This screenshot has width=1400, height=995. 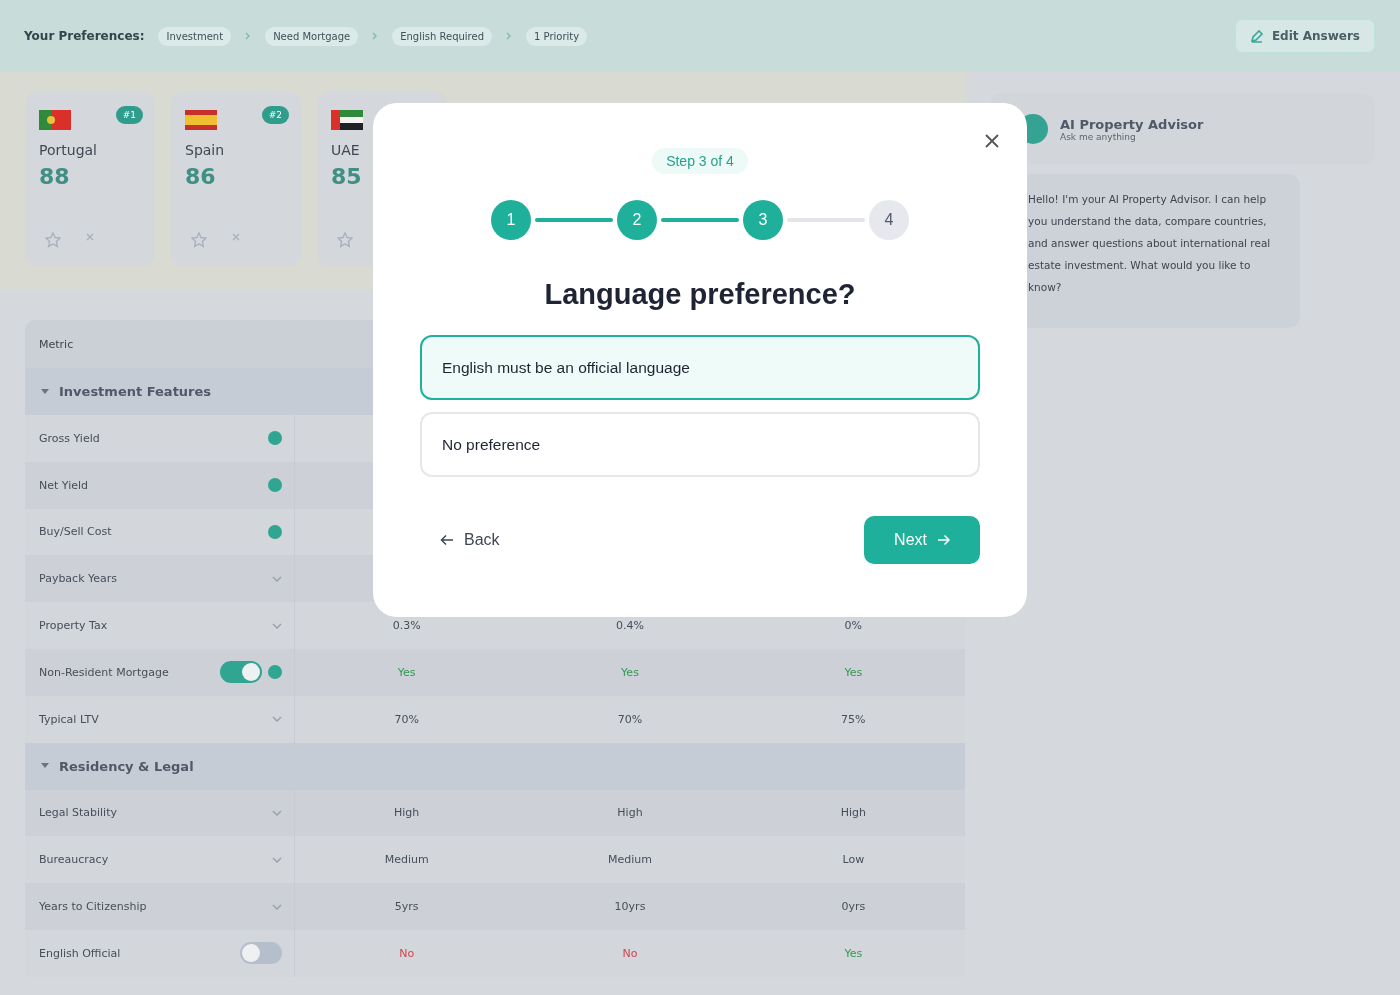 I want to click on metric-label: Years to Citizenship, so click(x=93, y=907).